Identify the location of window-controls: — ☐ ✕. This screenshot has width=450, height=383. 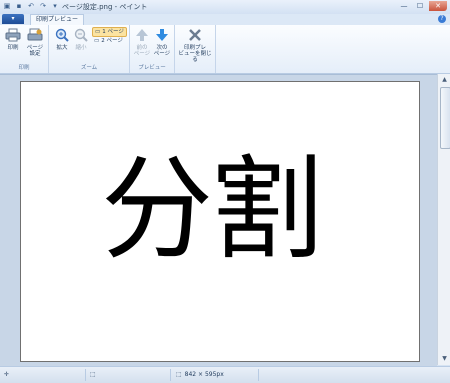
(422, 6).